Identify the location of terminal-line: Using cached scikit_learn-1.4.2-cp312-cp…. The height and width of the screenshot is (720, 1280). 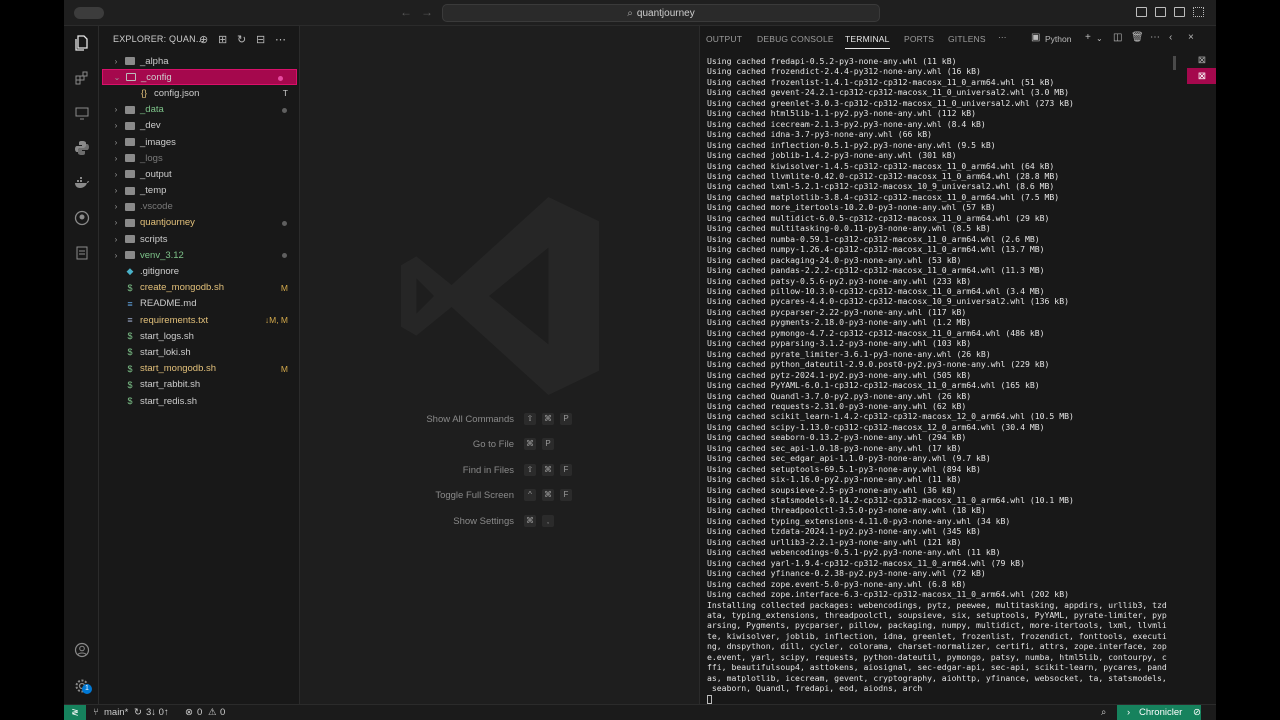
(890, 416).